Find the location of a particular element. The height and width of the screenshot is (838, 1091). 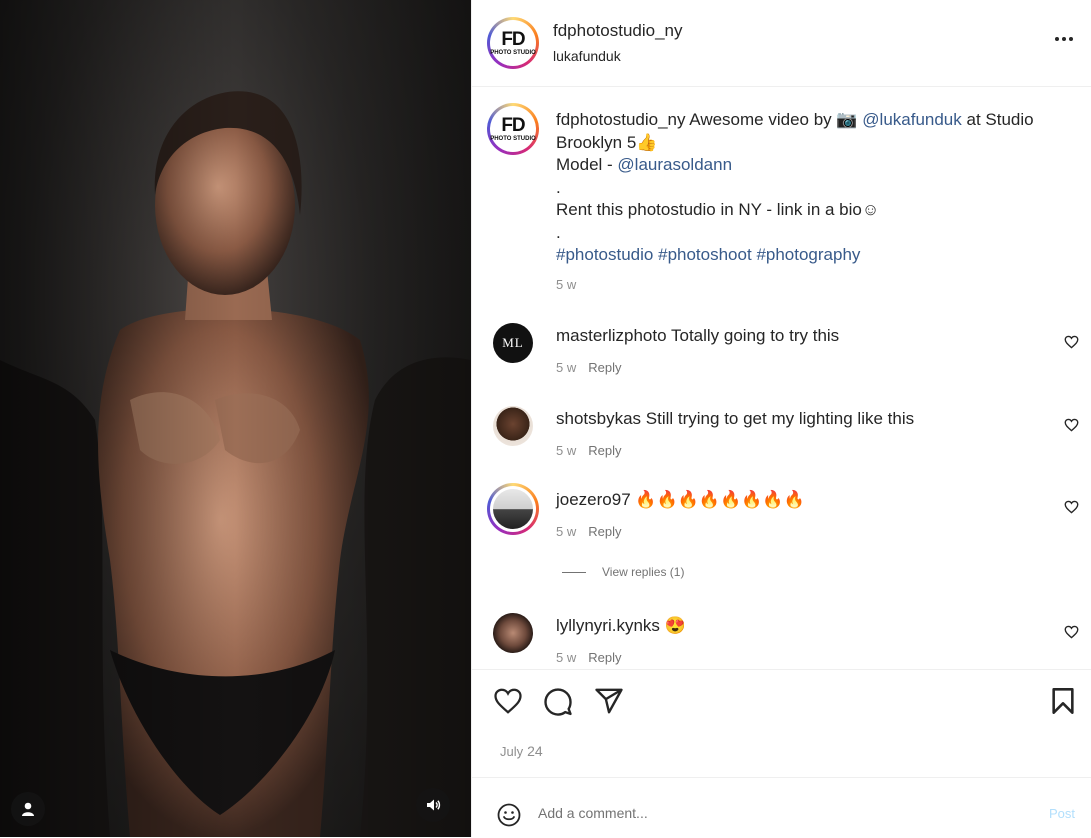

comment-input is located at coordinates (758, 813).